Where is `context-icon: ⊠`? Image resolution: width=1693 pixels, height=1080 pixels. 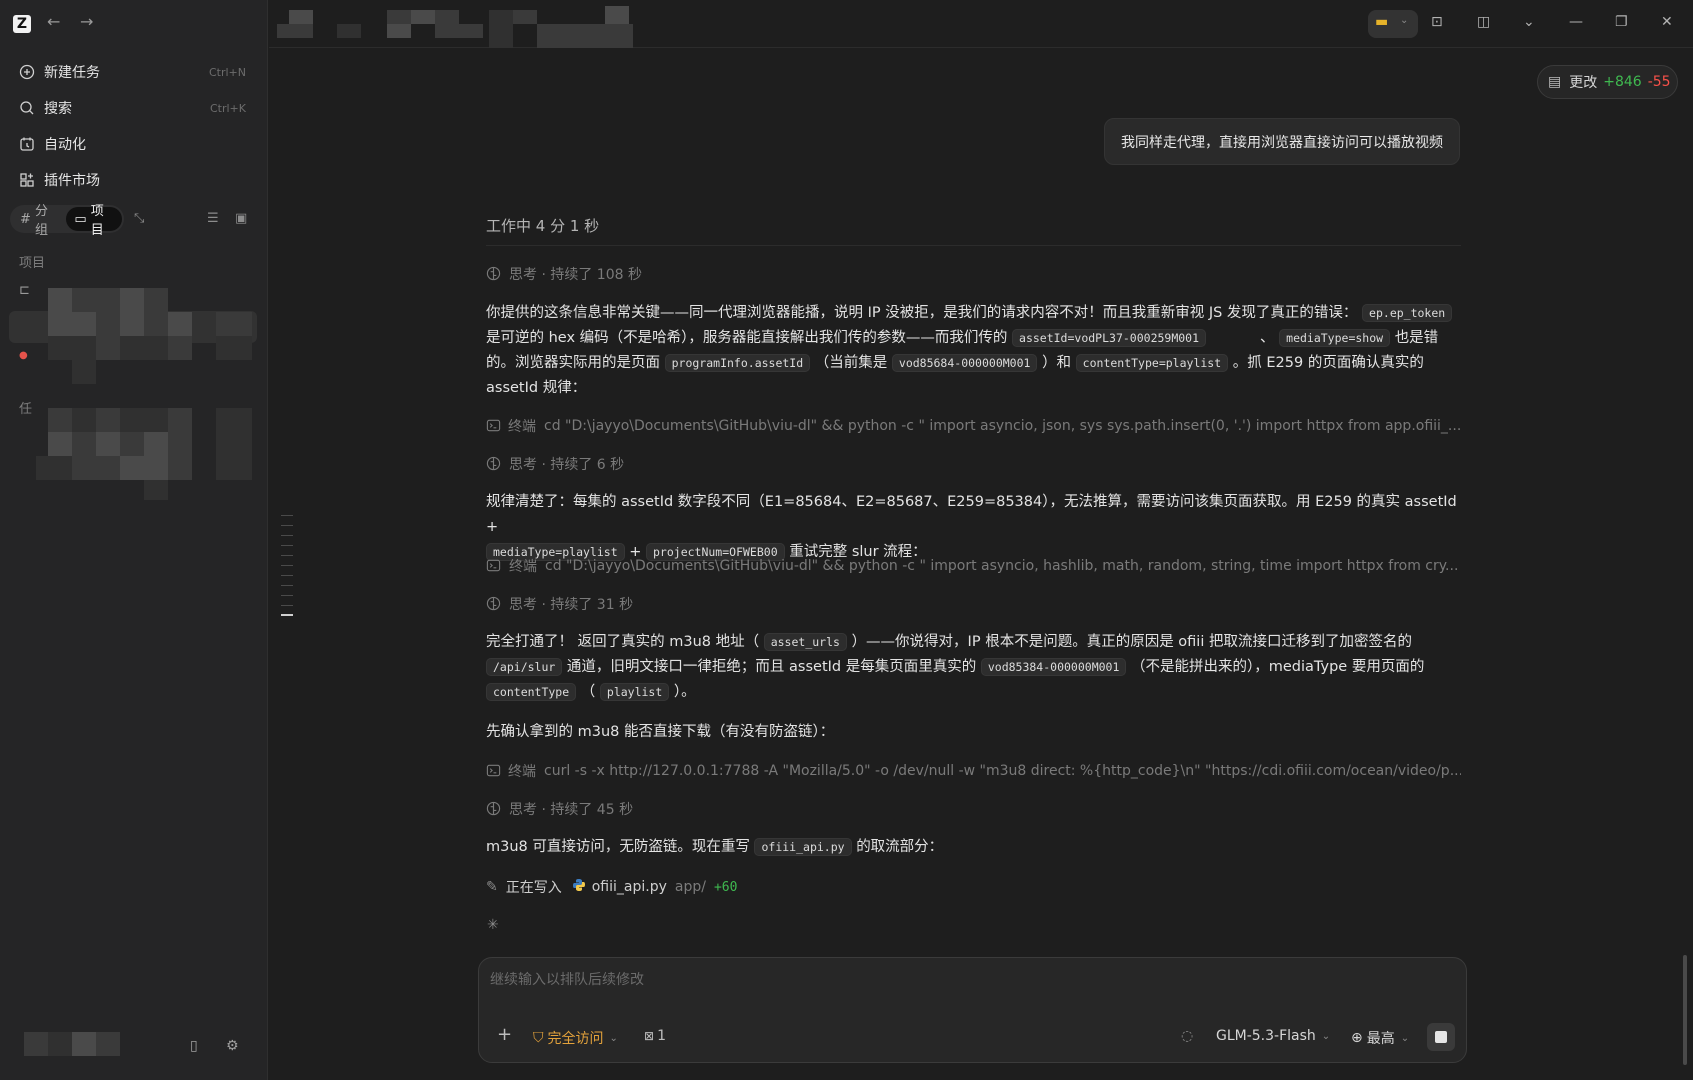
context-icon: ⊠ is located at coordinates (649, 1036).